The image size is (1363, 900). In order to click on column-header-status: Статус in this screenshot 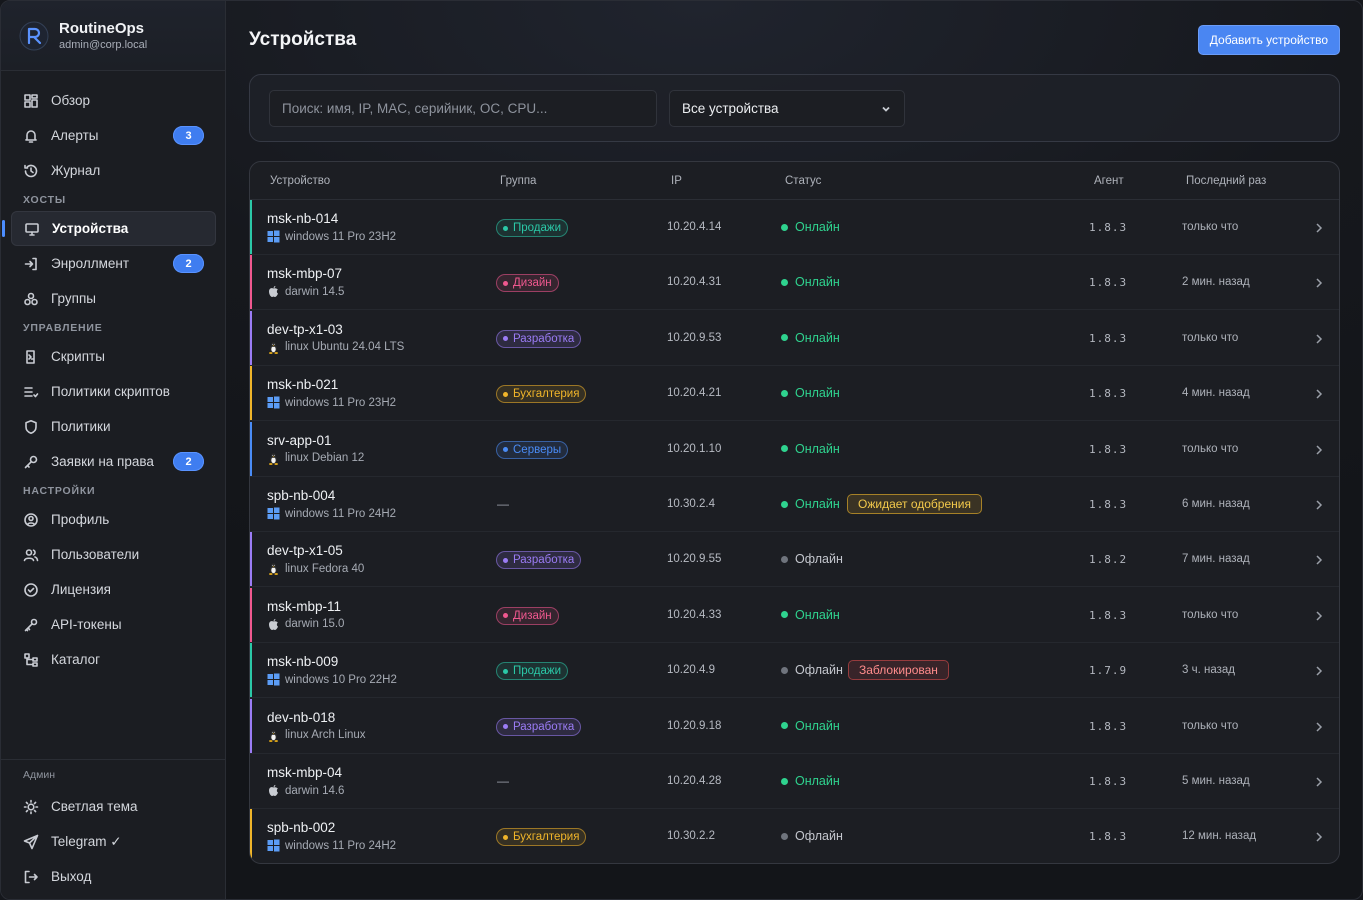, I will do `click(803, 181)`.